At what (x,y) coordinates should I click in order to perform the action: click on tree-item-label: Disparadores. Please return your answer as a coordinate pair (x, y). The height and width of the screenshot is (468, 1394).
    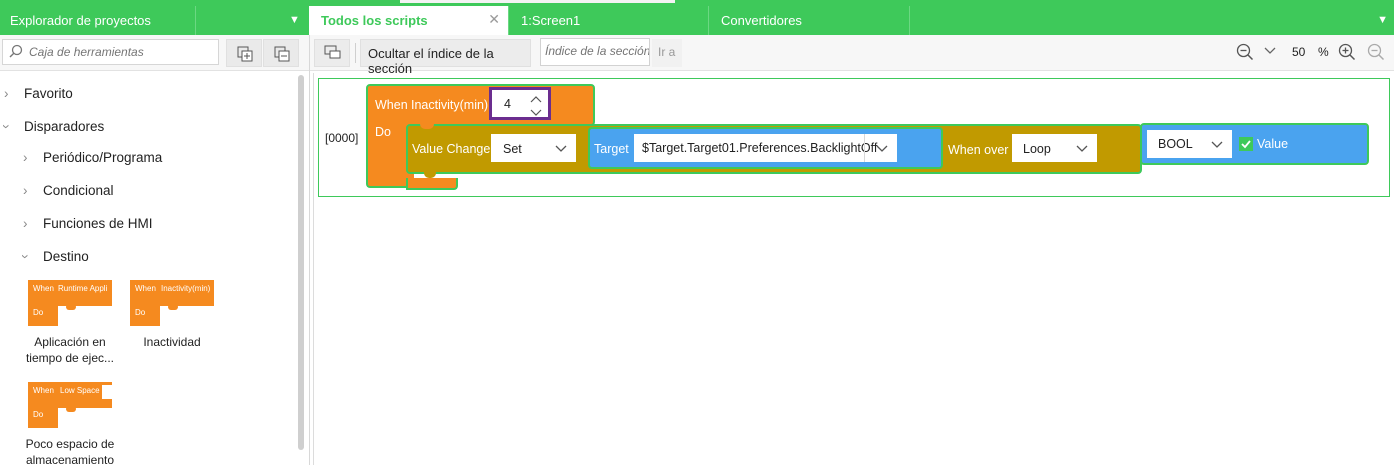
    Looking at the image, I should click on (64, 126).